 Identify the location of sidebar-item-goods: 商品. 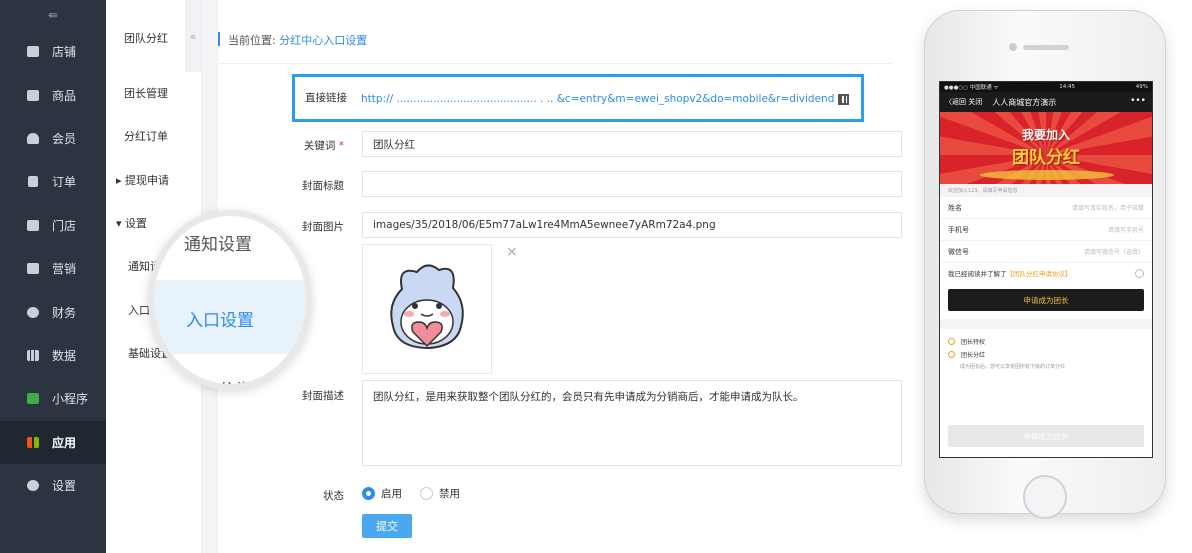
(53, 94).